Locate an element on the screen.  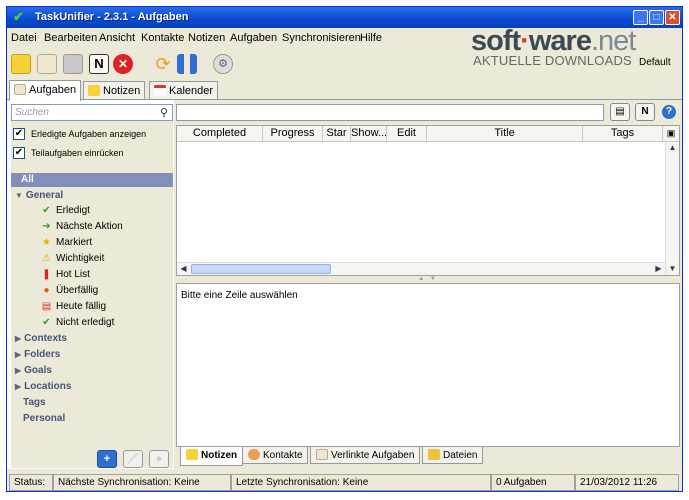
menu-synchronisieren: Synchronisieren is located at coordinates (321, 38).